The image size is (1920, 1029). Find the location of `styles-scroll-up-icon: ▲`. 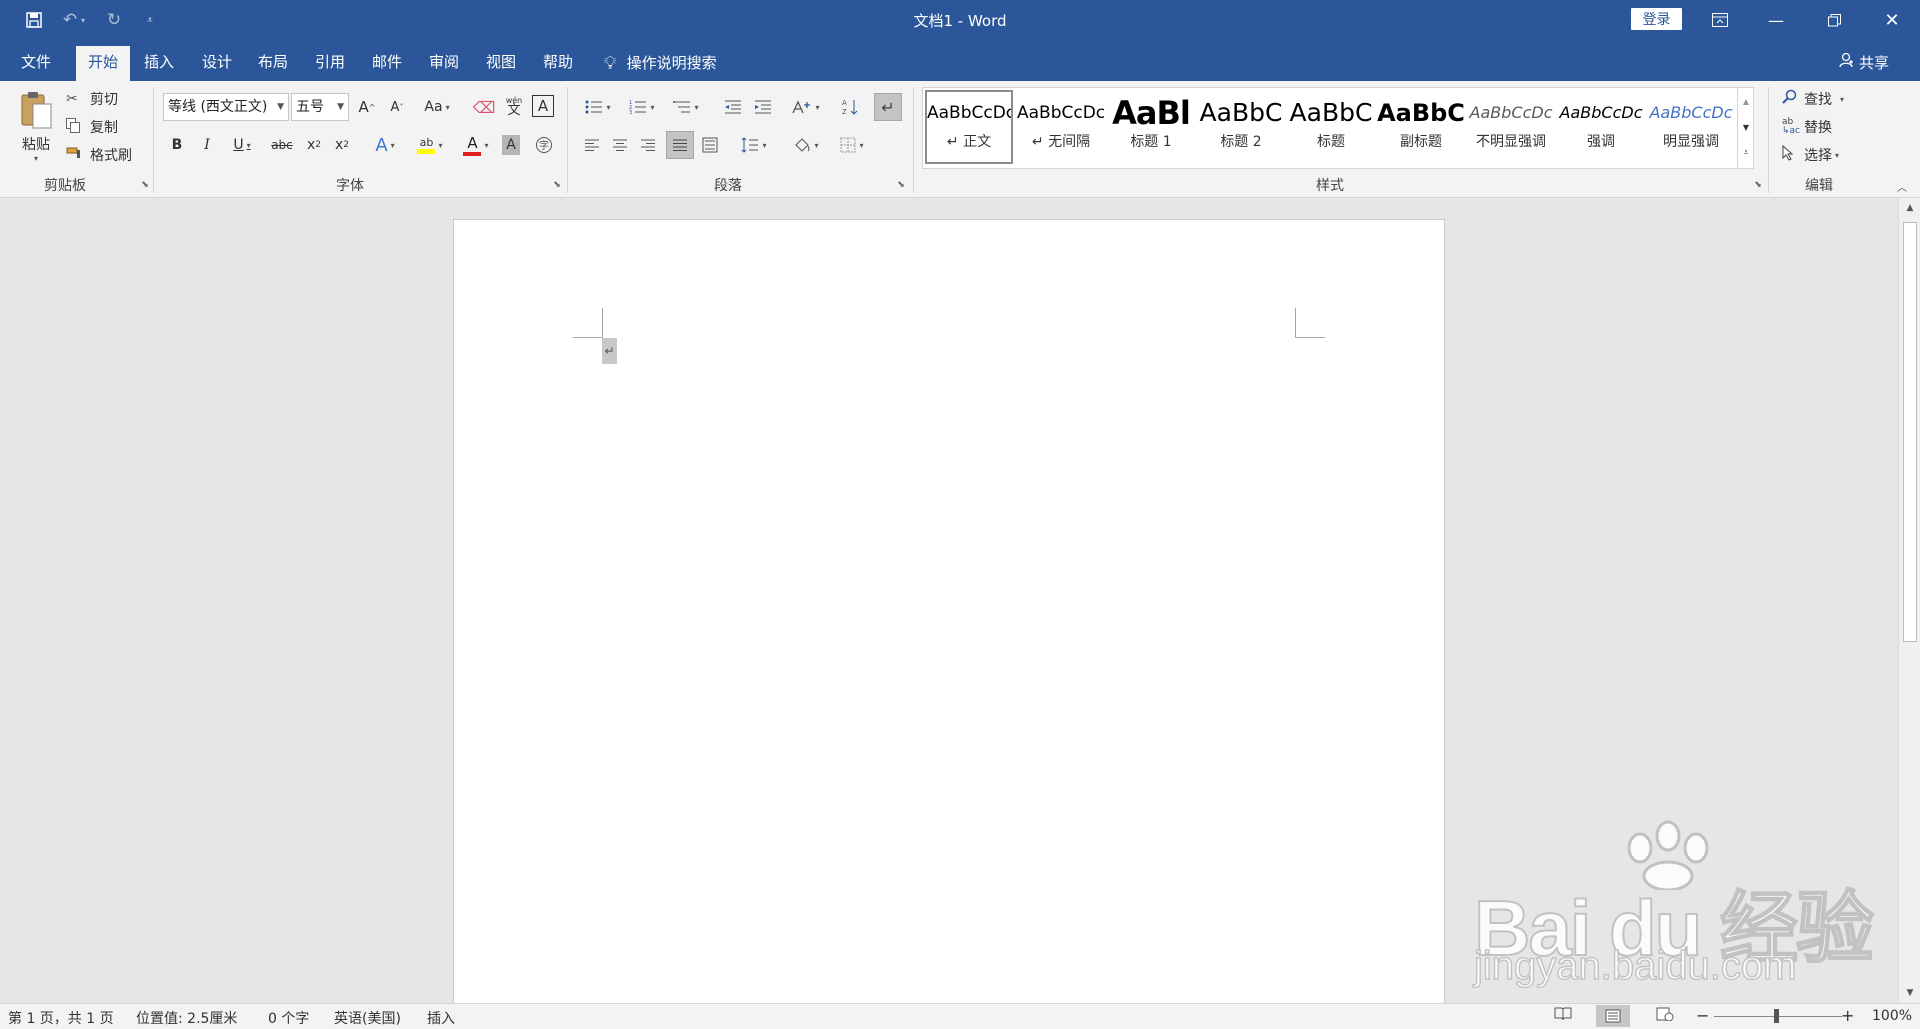

styles-scroll-up-icon: ▲ is located at coordinates (1746, 101).